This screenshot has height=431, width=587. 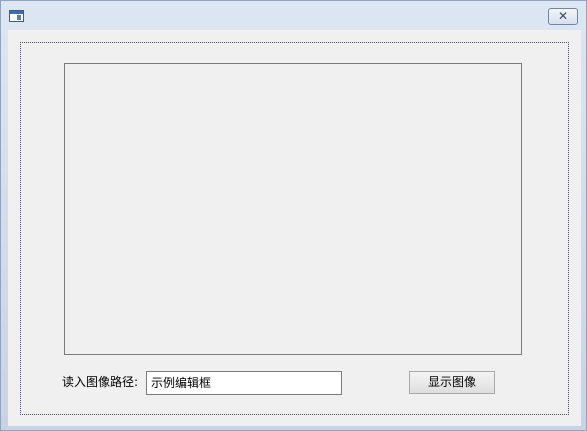 I want to click on close-icon: ✕, so click(x=563, y=16).